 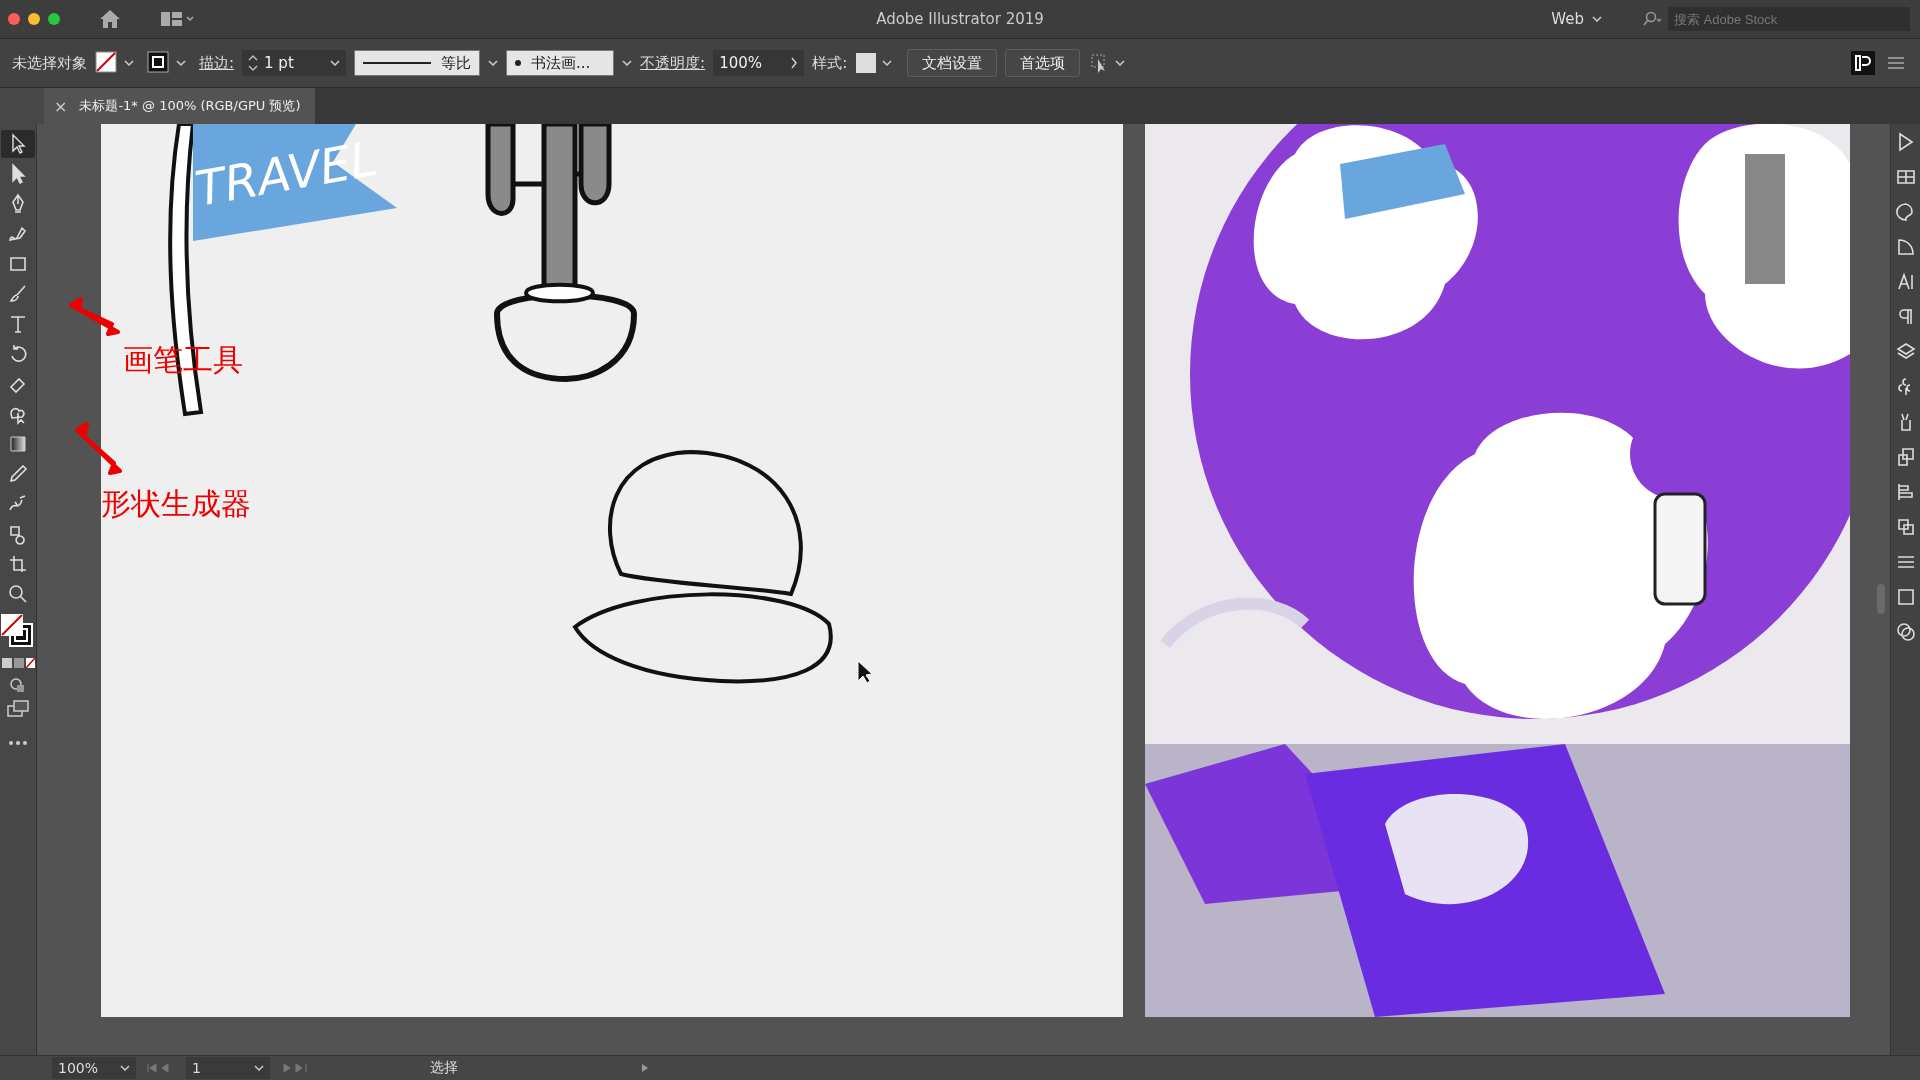 I want to click on toolbar-button: 首选项, so click(x=1043, y=63).